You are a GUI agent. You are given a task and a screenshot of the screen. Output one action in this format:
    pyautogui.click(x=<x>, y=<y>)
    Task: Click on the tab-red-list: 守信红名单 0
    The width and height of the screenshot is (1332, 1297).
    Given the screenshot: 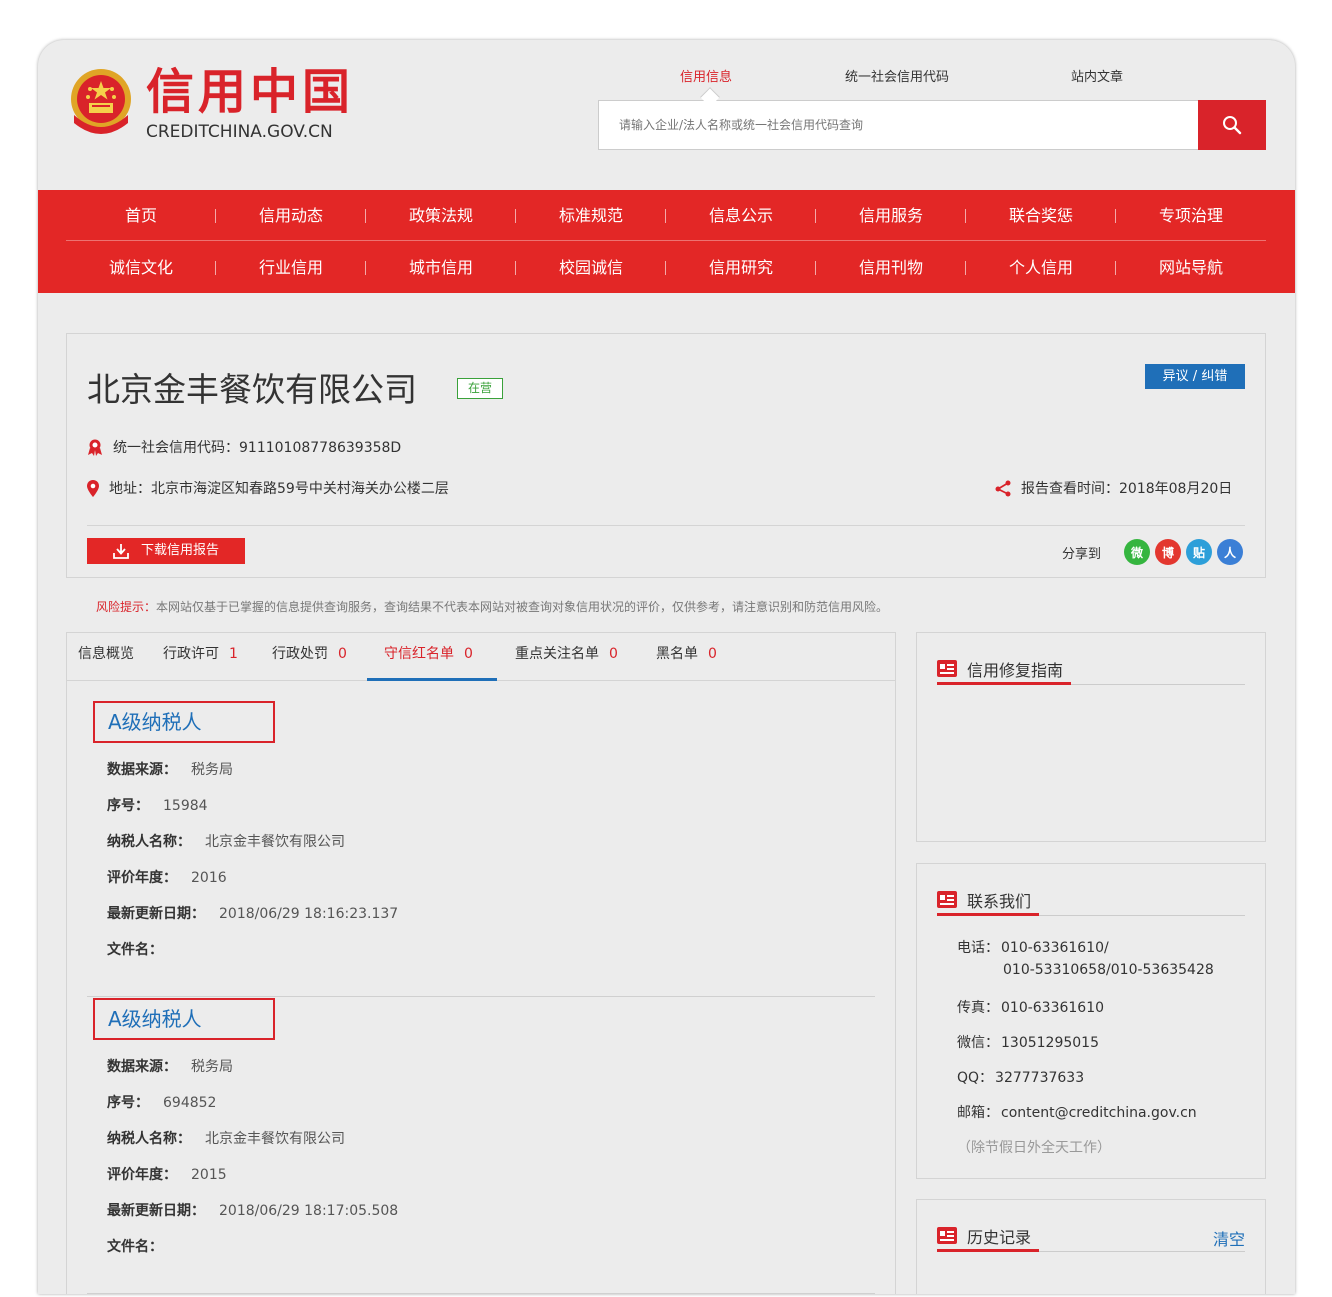 What is the action you would take?
    pyautogui.click(x=432, y=657)
    